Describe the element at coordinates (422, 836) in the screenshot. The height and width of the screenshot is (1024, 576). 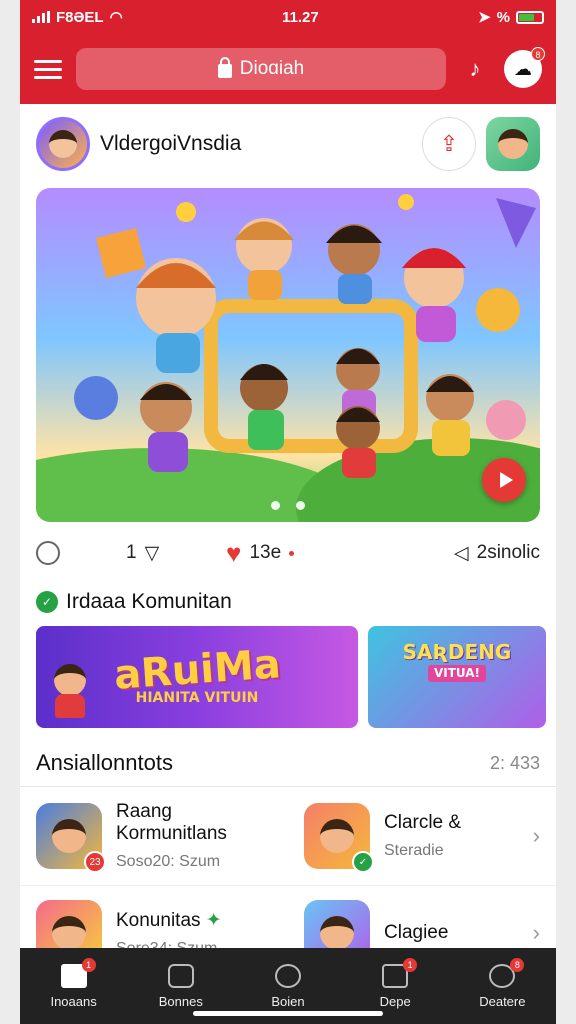
I see `list-item: ✓ Clarcle & Steradie ›` at that location.